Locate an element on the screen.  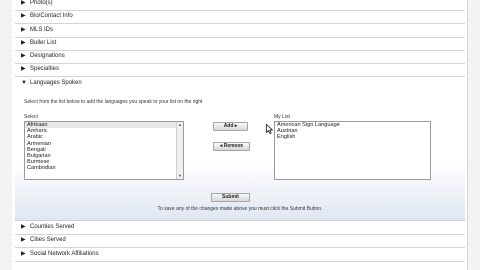
scroll-up-icon: ▲ is located at coordinates (180, 125).